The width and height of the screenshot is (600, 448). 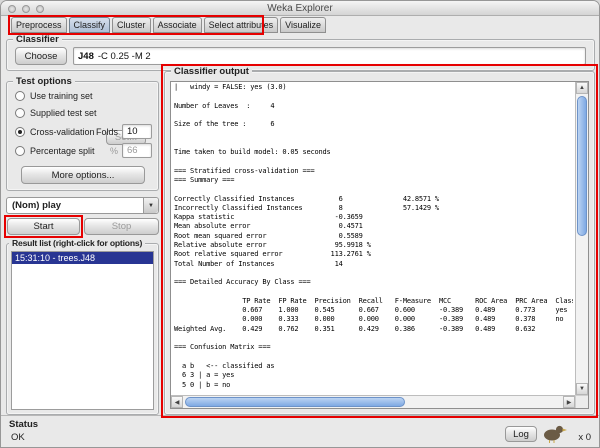 I want to click on cross-validation-radio, so click(x=20, y=132).